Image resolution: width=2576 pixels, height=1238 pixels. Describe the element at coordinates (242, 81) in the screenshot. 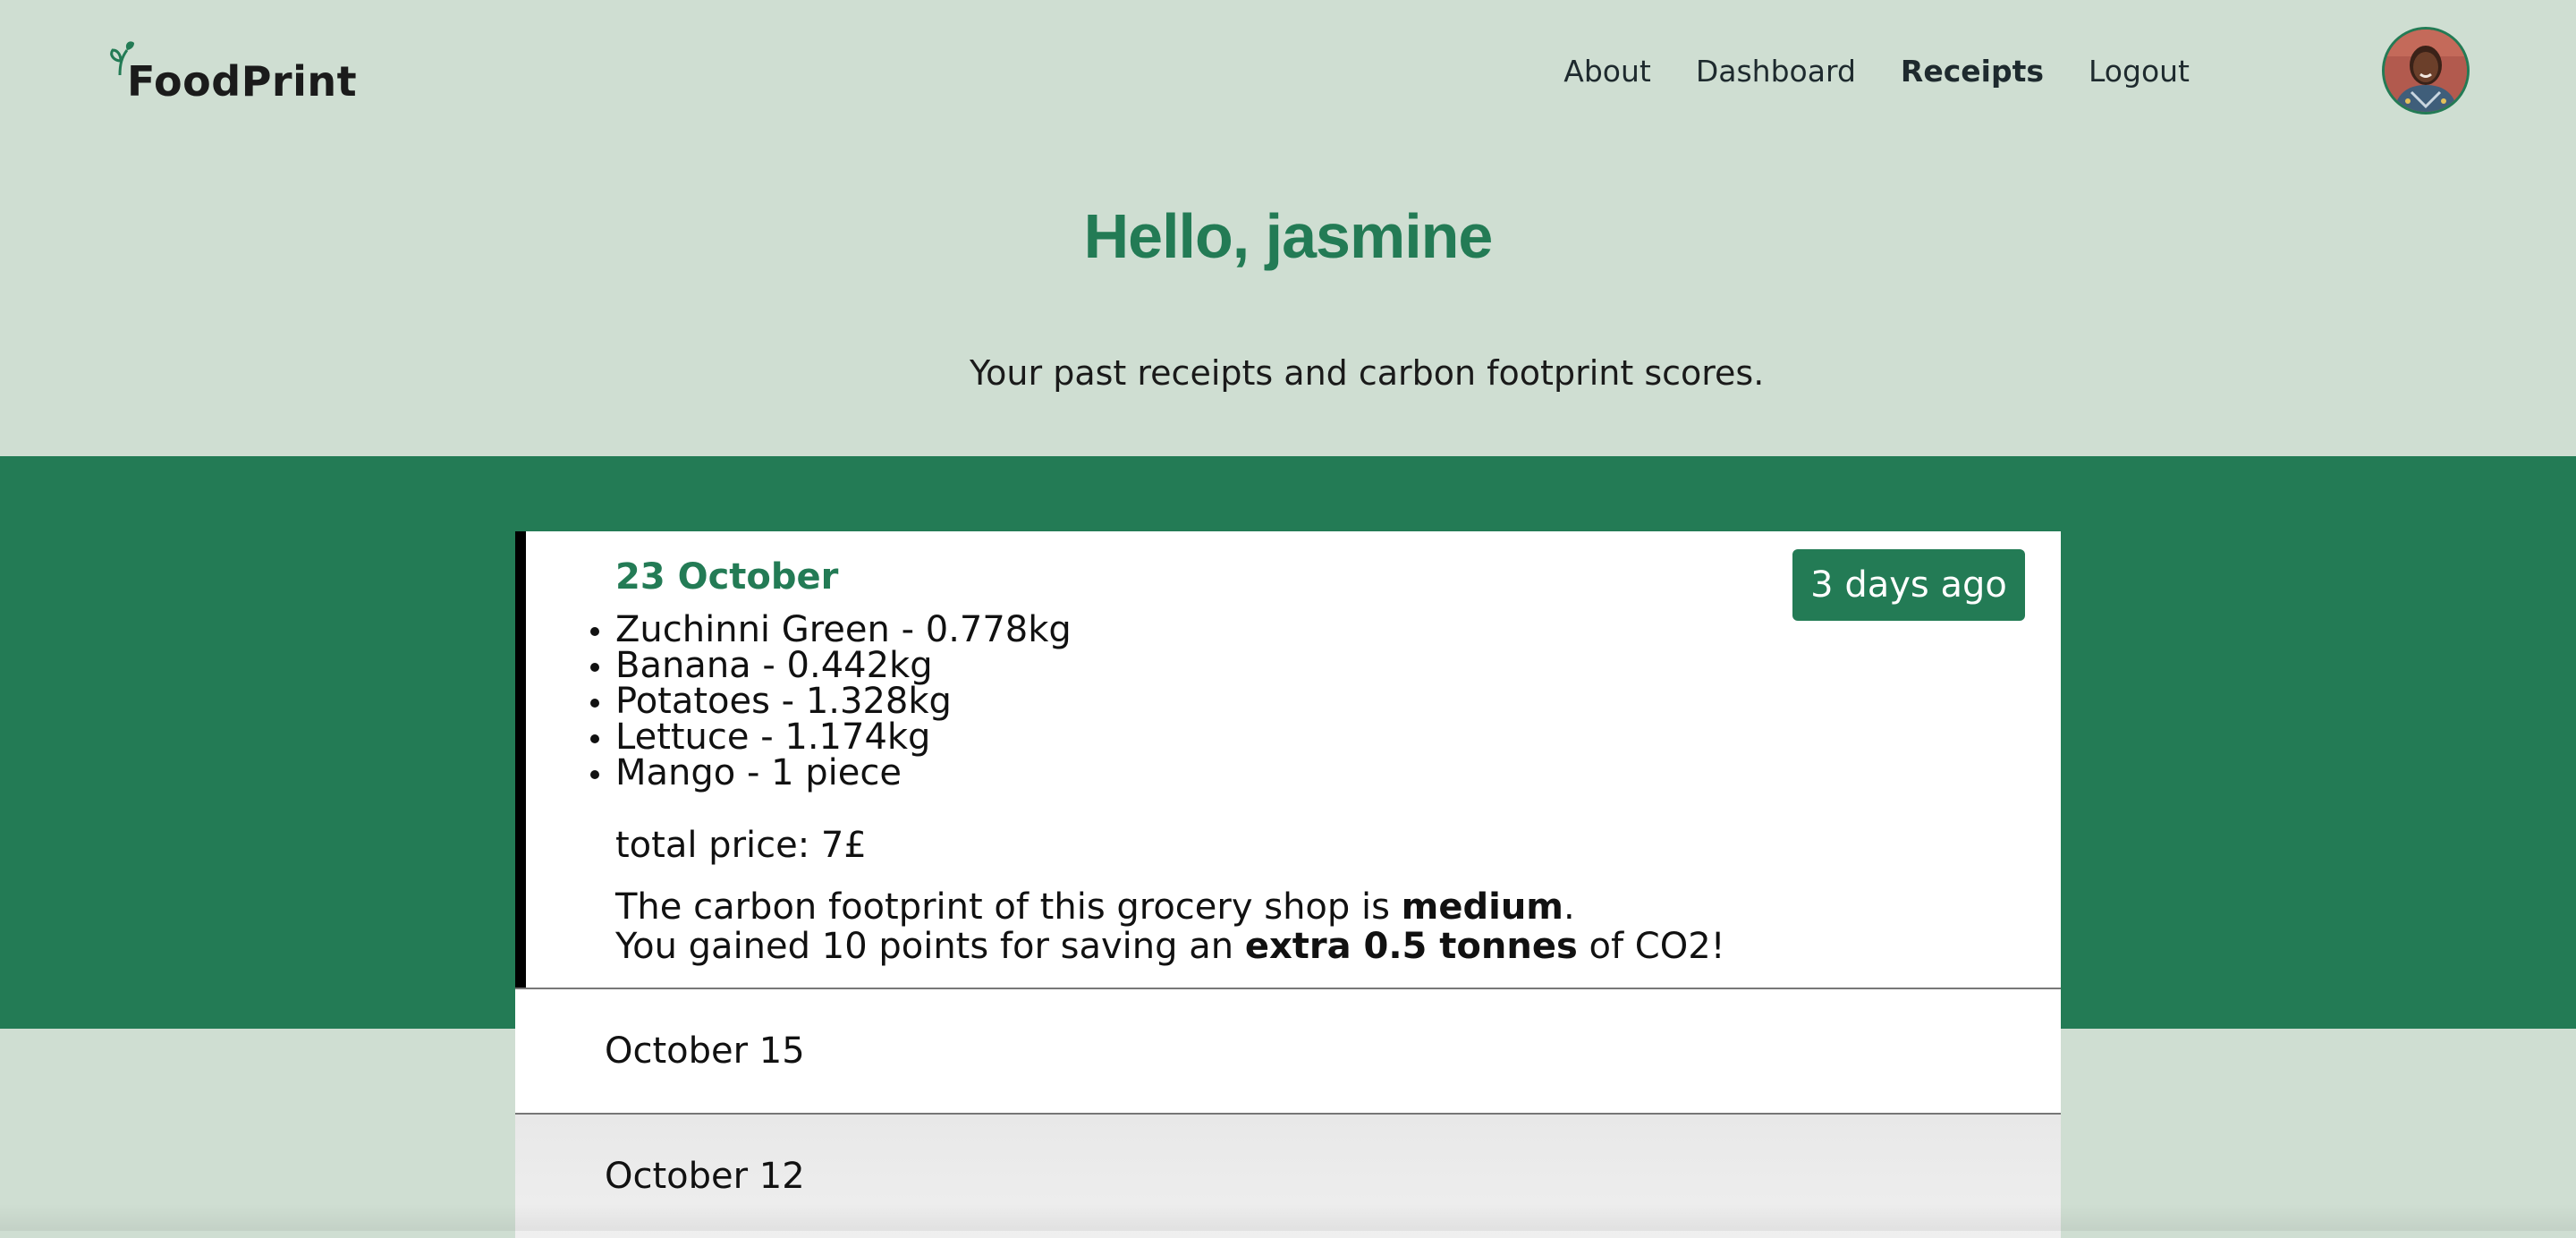

I see `brand-name: FoodPrint` at that location.